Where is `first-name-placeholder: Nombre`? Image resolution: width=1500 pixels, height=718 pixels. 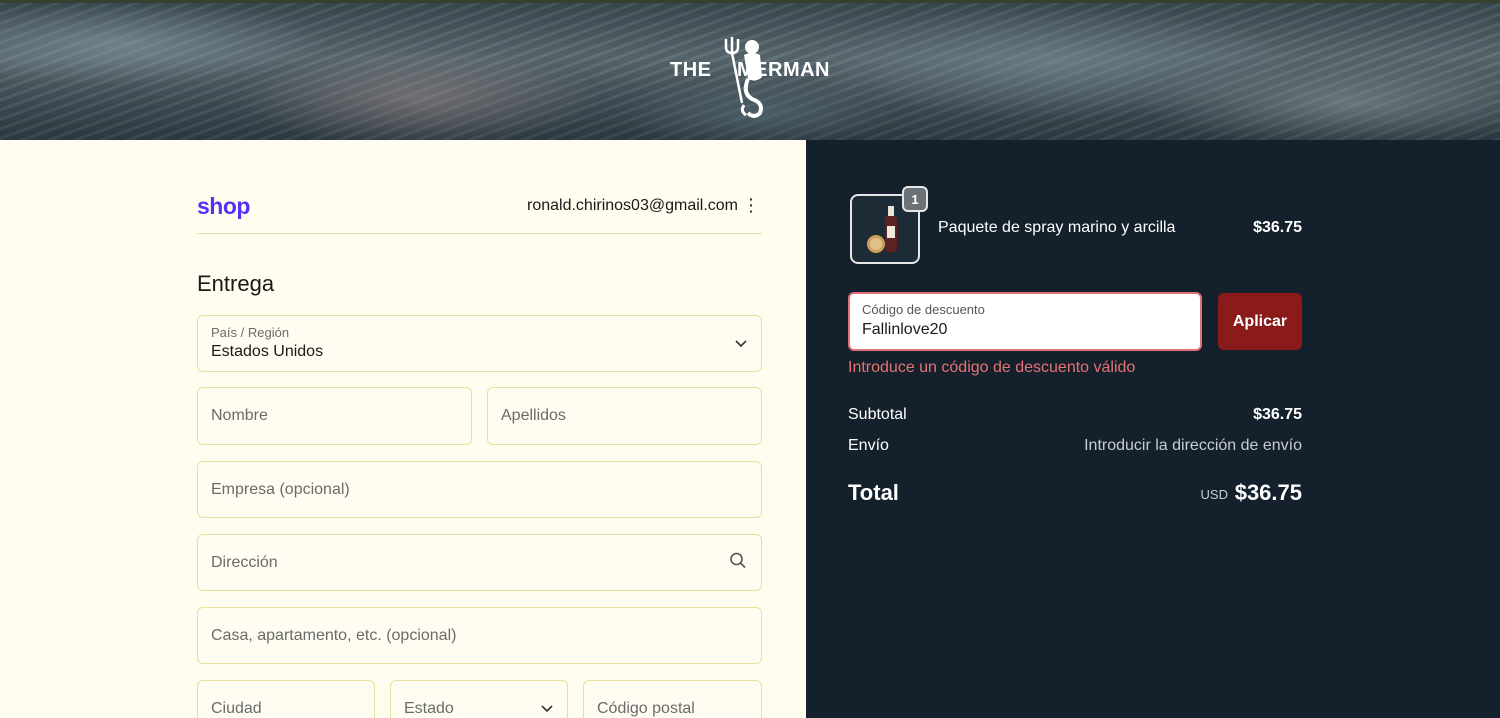
first-name-placeholder: Nombre is located at coordinates (239, 415).